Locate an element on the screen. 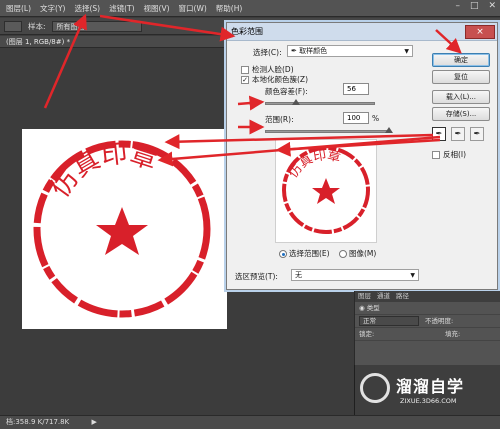 The image size is (500, 429). selection-preview-value: 无 is located at coordinates (298, 275).